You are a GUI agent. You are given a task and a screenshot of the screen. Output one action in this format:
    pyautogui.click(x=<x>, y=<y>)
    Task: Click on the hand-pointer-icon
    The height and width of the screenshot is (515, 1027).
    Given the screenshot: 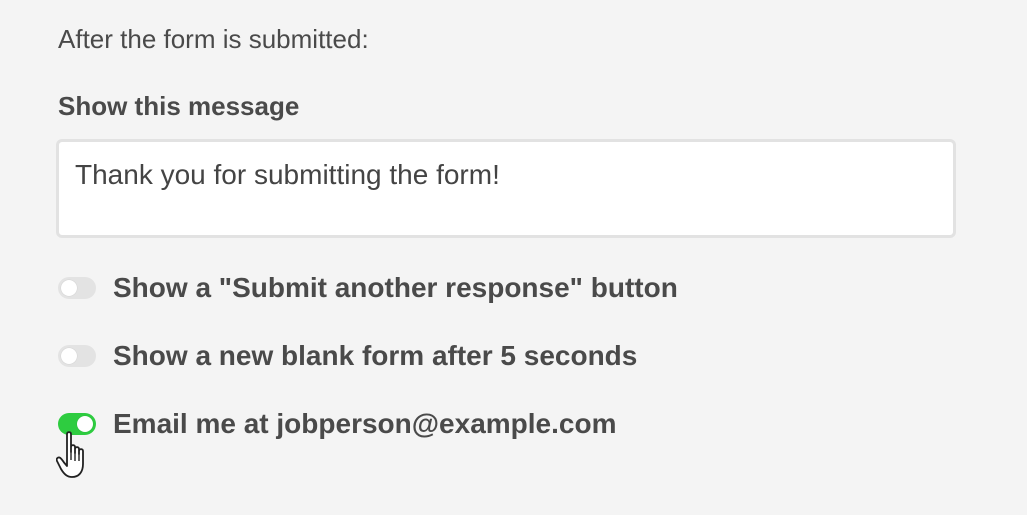 What is the action you would take?
    pyautogui.click(x=70, y=454)
    